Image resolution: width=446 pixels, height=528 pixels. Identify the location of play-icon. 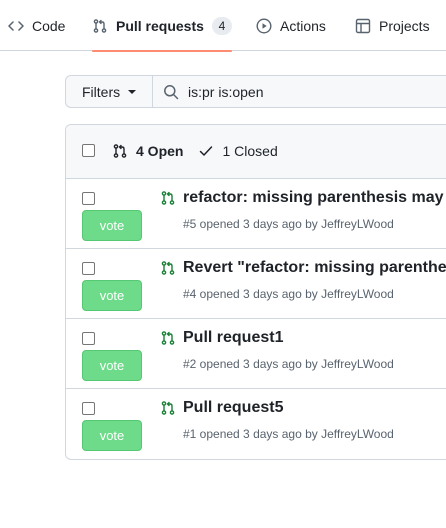
(264, 25).